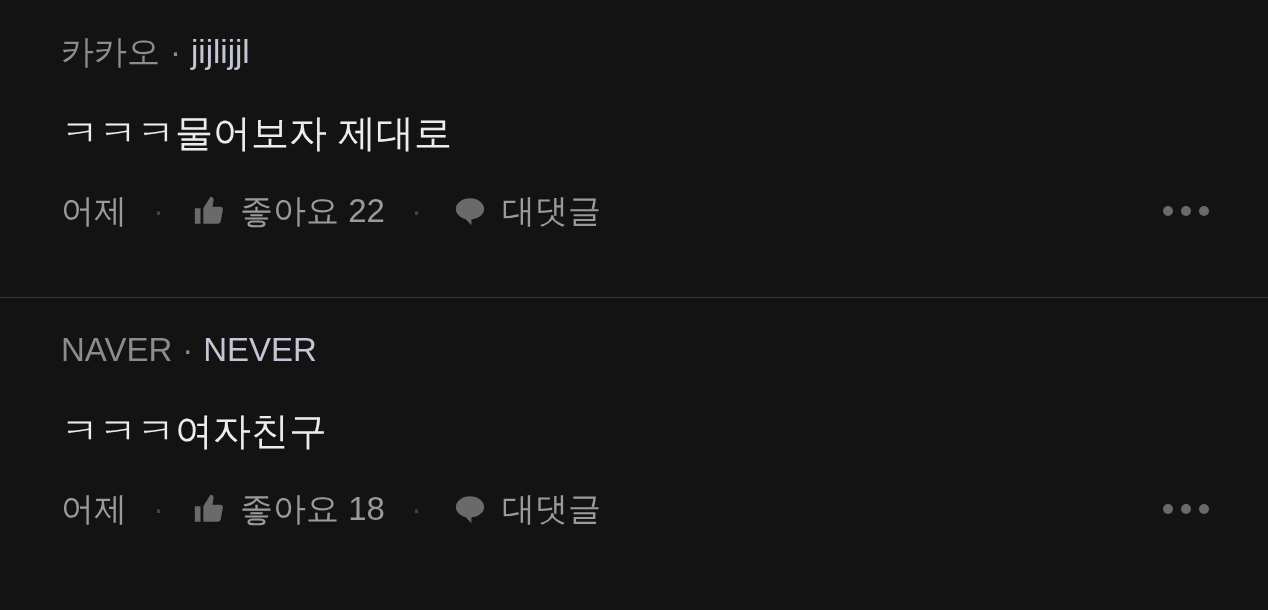 The image size is (1268, 610). Describe the element at coordinates (194, 431) in the screenshot. I see `comment-text: ㅋㅋㅋ여자친구` at that location.